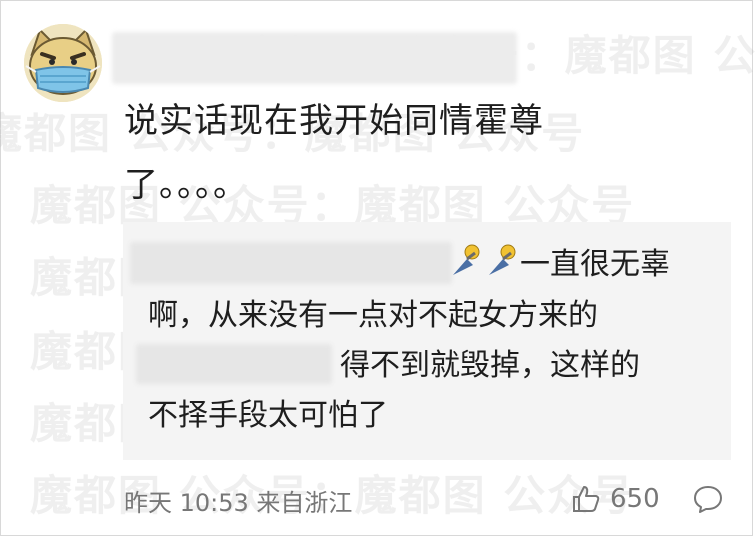 This screenshot has width=755, height=538. What do you see at coordinates (334, 121) in the screenshot?
I see `comment-line: 说实话现在我开始同情霍尊` at bounding box center [334, 121].